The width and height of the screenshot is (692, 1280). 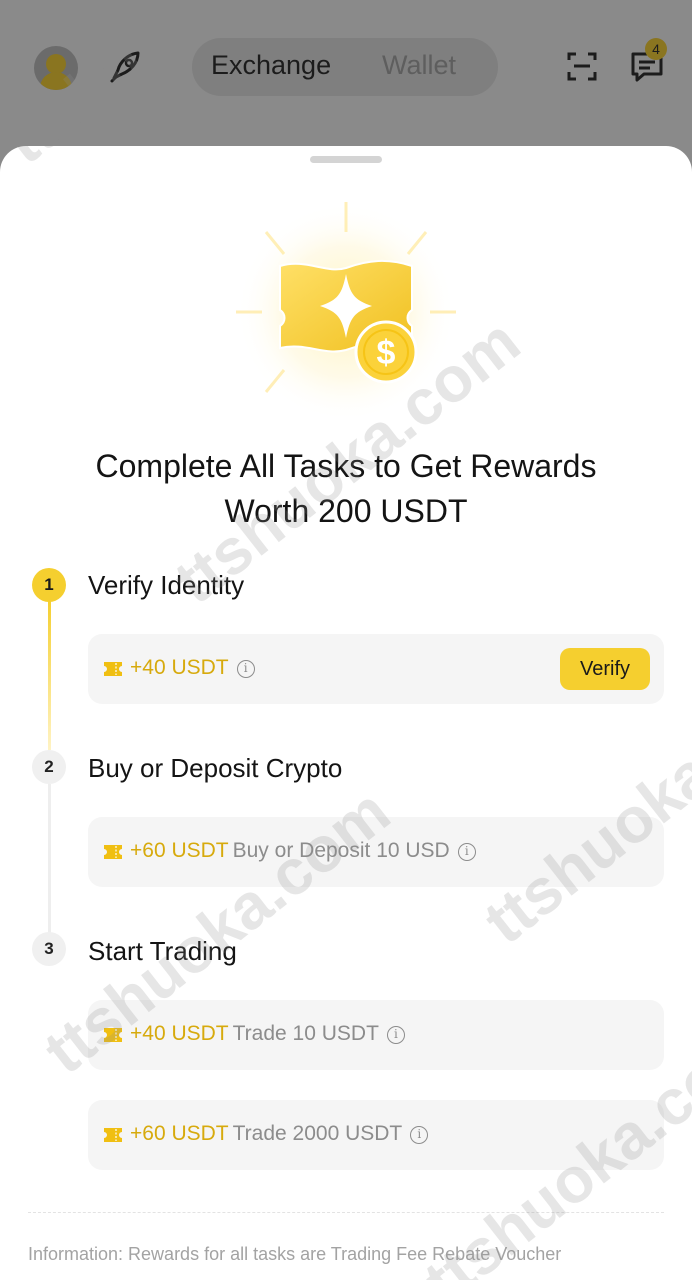 I want to click on step-2-title: Buy or Deposit Crypto, so click(x=215, y=768).